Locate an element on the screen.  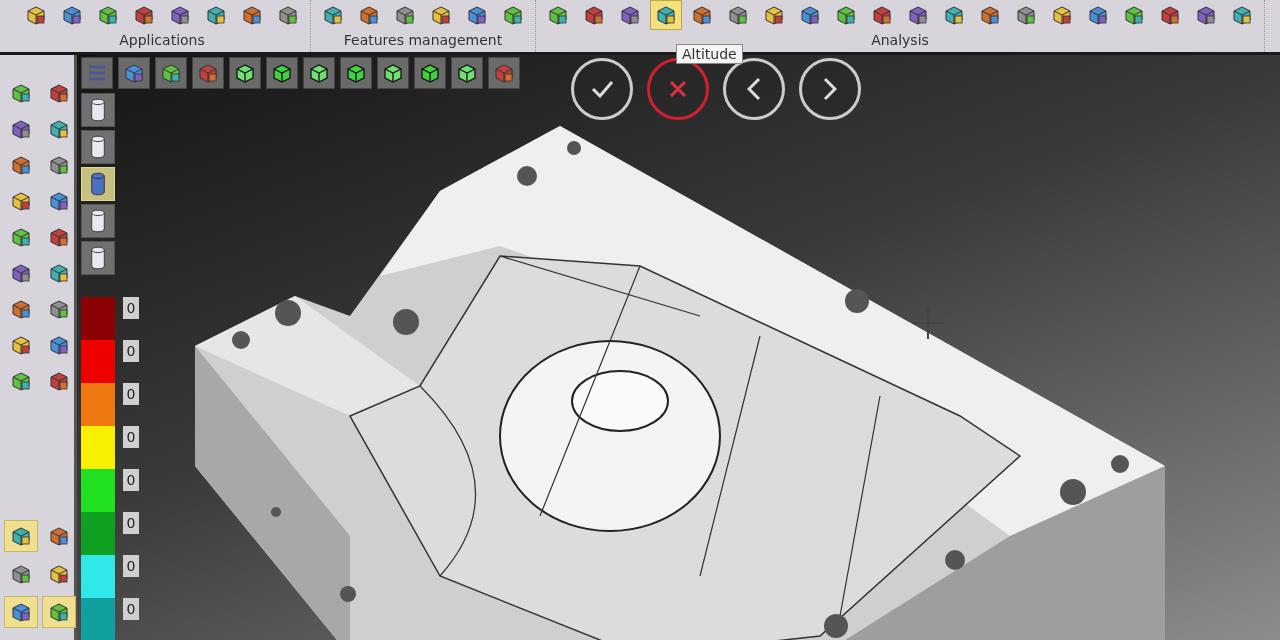
check-icon is located at coordinates (602, 89).